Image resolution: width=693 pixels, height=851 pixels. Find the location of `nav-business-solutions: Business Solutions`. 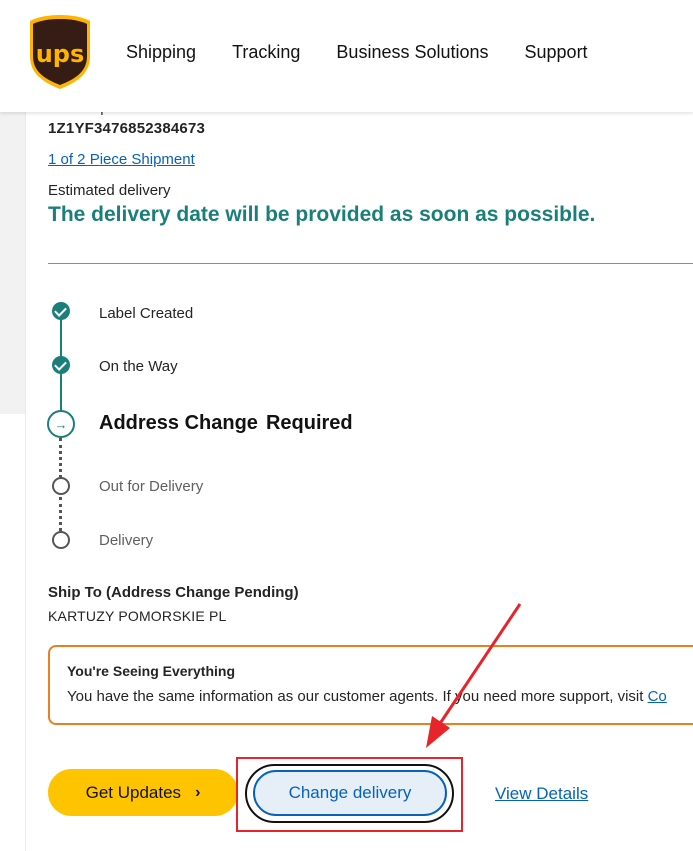

nav-business-solutions: Business Solutions is located at coordinates (412, 52).